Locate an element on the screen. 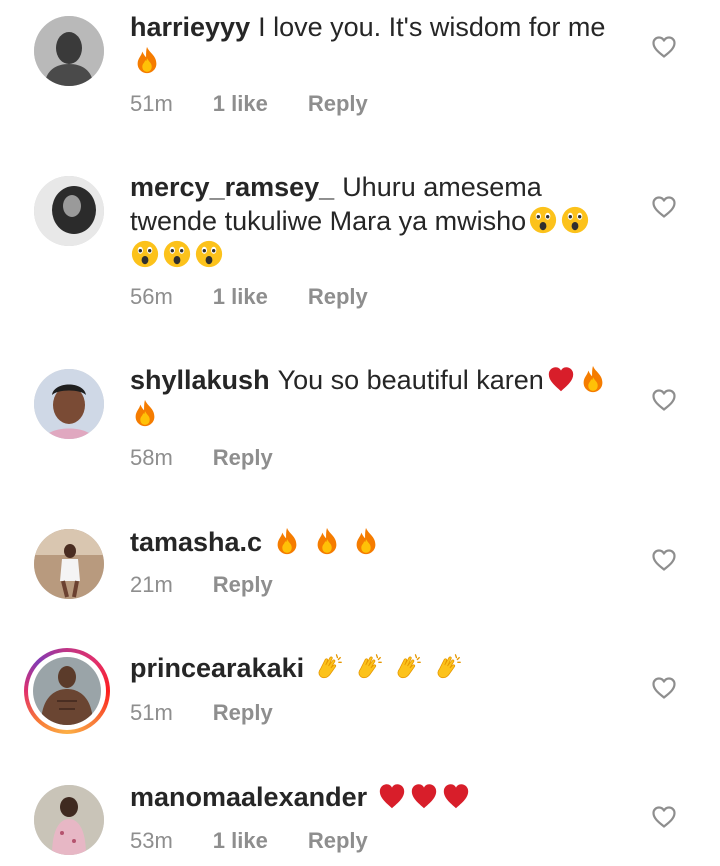  avatar-story-ring is located at coordinates (67, 691).